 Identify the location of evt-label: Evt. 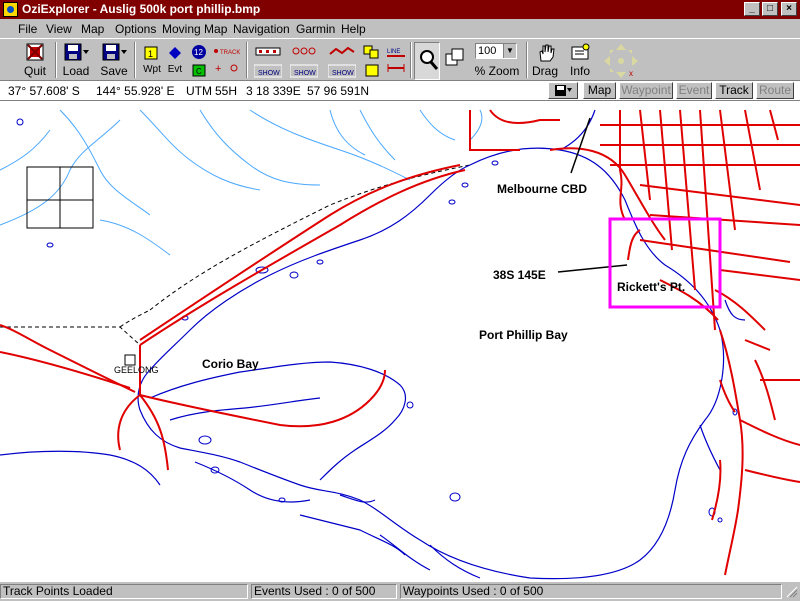
(175, 69).